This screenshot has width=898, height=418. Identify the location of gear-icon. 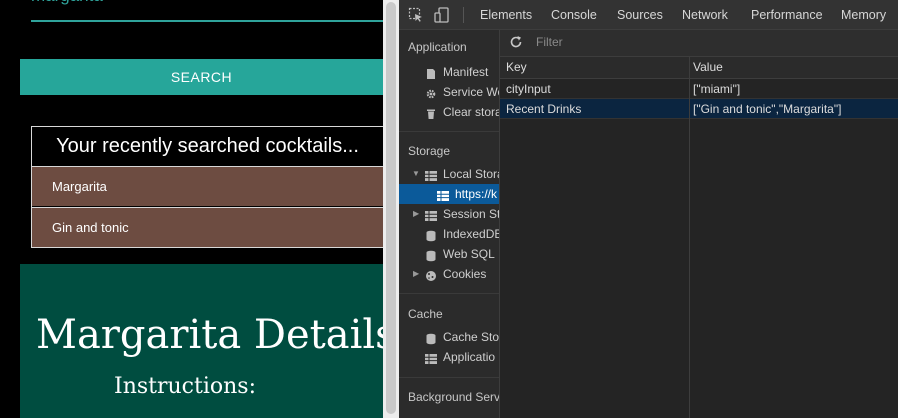
(431, 92).